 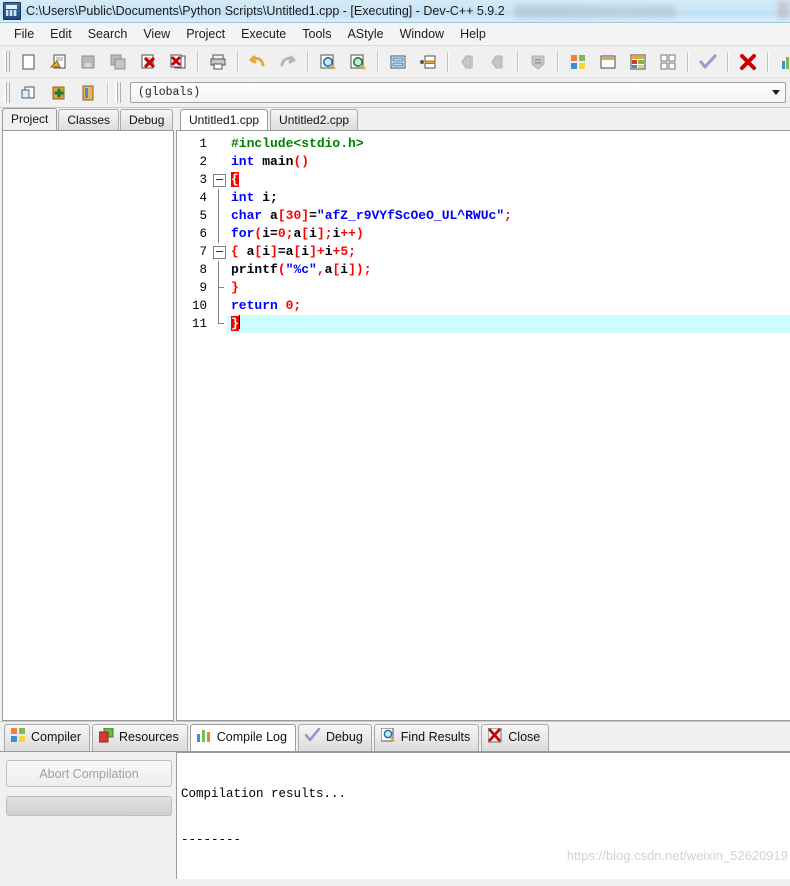 What do you see at coordinates (608, 61) in the screenshot?
I see `run-icon` at bounding box center [608, 61].